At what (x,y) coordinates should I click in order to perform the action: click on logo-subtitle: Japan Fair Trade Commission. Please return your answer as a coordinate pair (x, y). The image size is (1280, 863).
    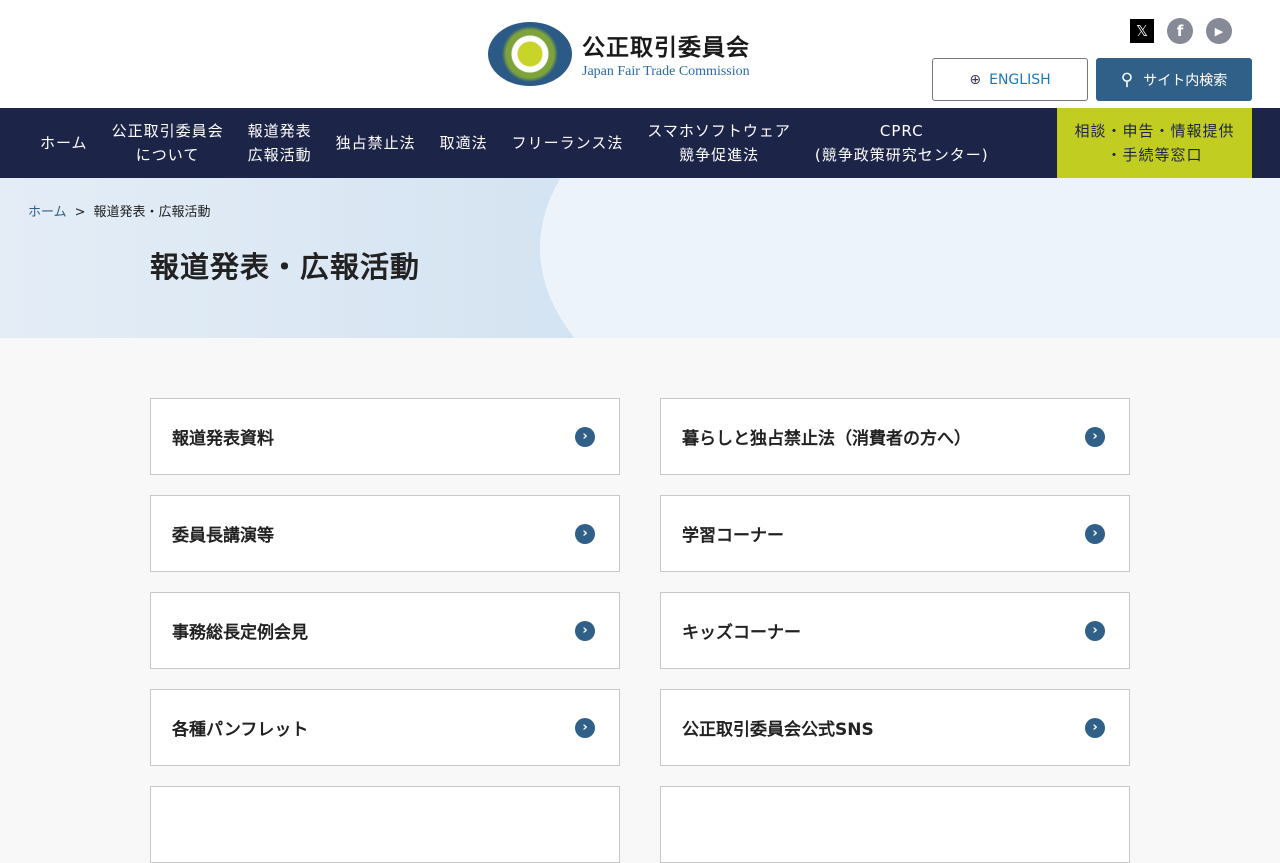
    Looking at the image, I should click on (666, 71).